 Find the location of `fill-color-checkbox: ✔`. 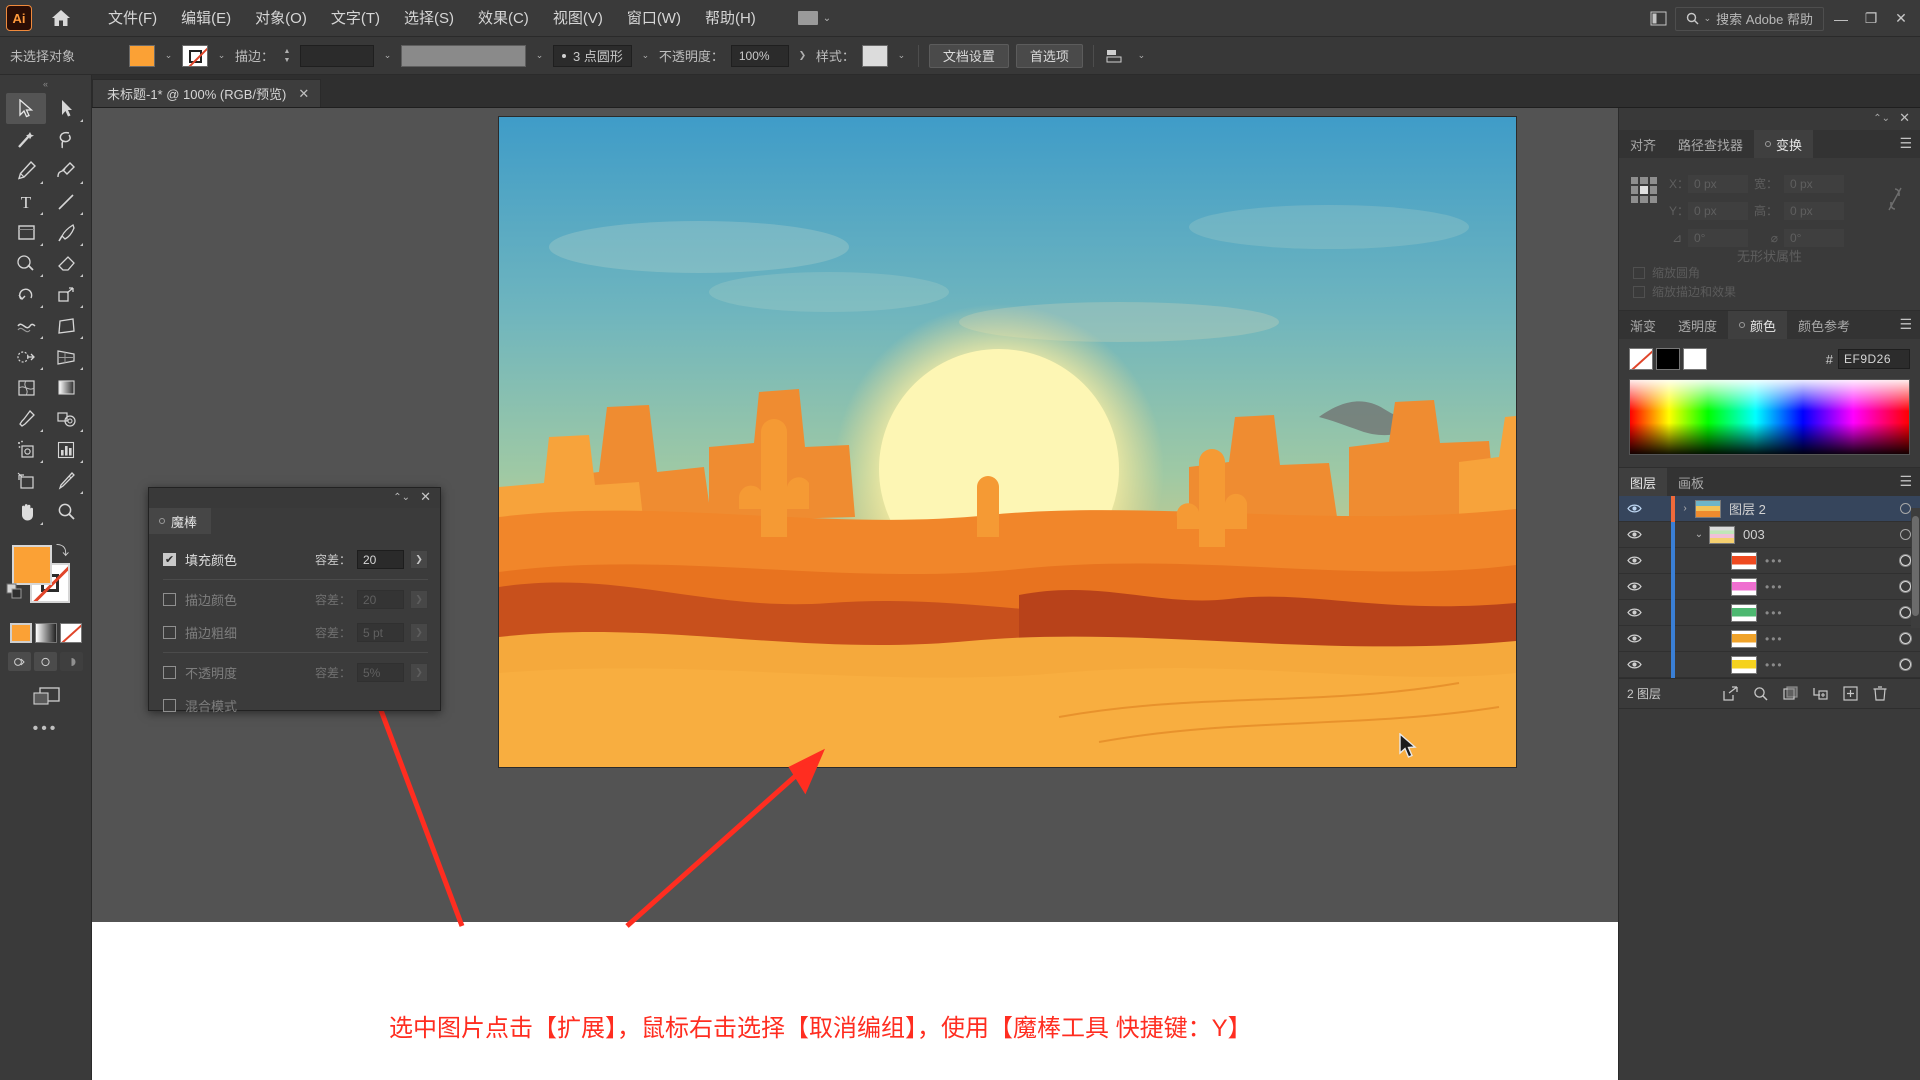

fill-color-checkbox: ✔ is located at coordinates (169, 559).